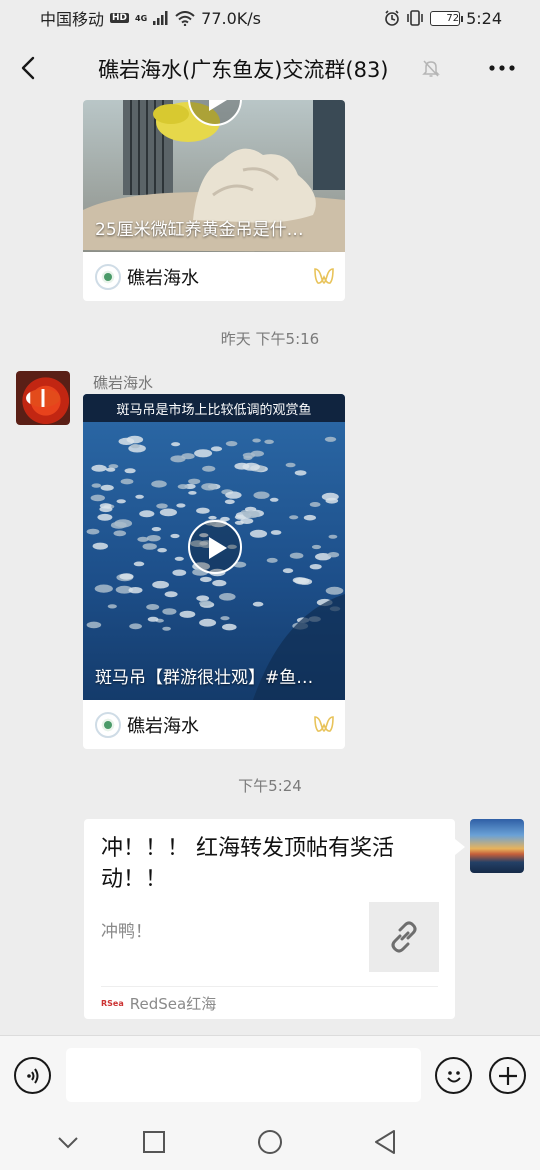  I want to click on emoji-button, so click(453, 1075).